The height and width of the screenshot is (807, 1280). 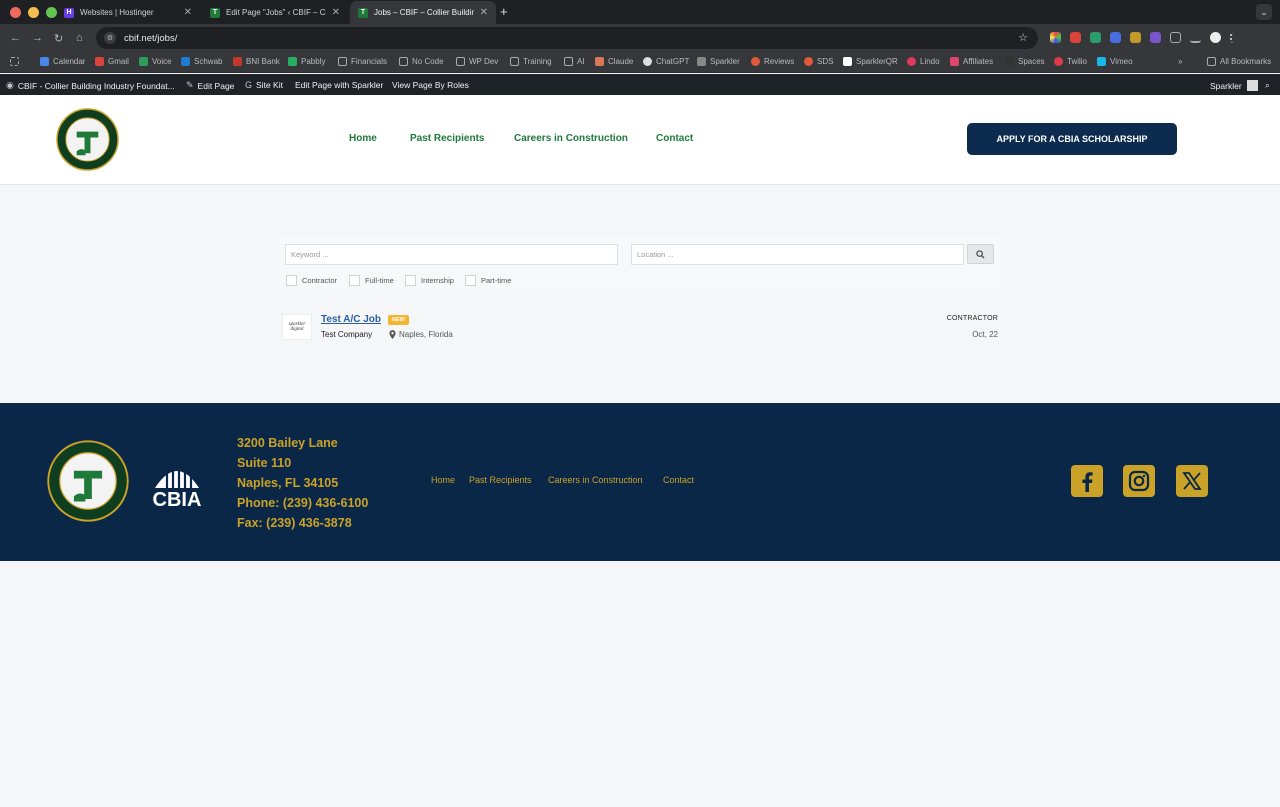 I want to click on bookmark-folder: No Code, so click(x=421, y=61).